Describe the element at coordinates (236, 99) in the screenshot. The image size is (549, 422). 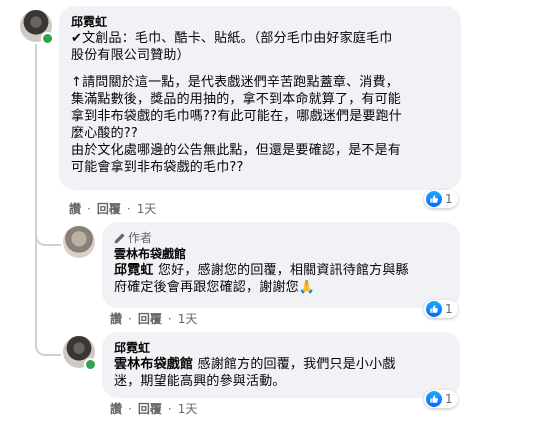
I see `comment-line: 集滿點數後，獎品的用抽的，拿不到本命就算了，有可能` at that location.